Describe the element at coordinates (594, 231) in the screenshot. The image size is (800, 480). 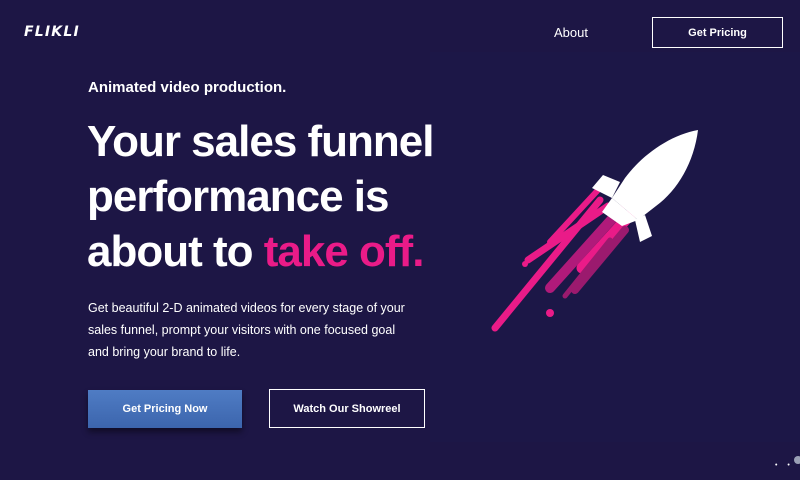
I see `rocket-icon` at that location.